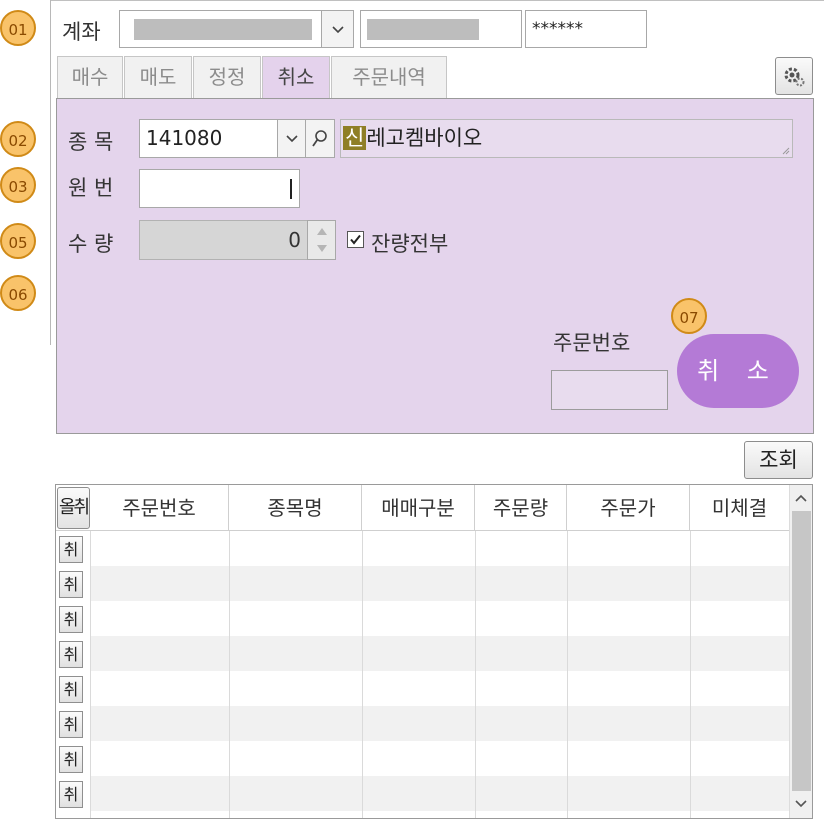  Describe the element at coordinates (778, 460) in the screenshot. I see `query-button: 조회` at that location.